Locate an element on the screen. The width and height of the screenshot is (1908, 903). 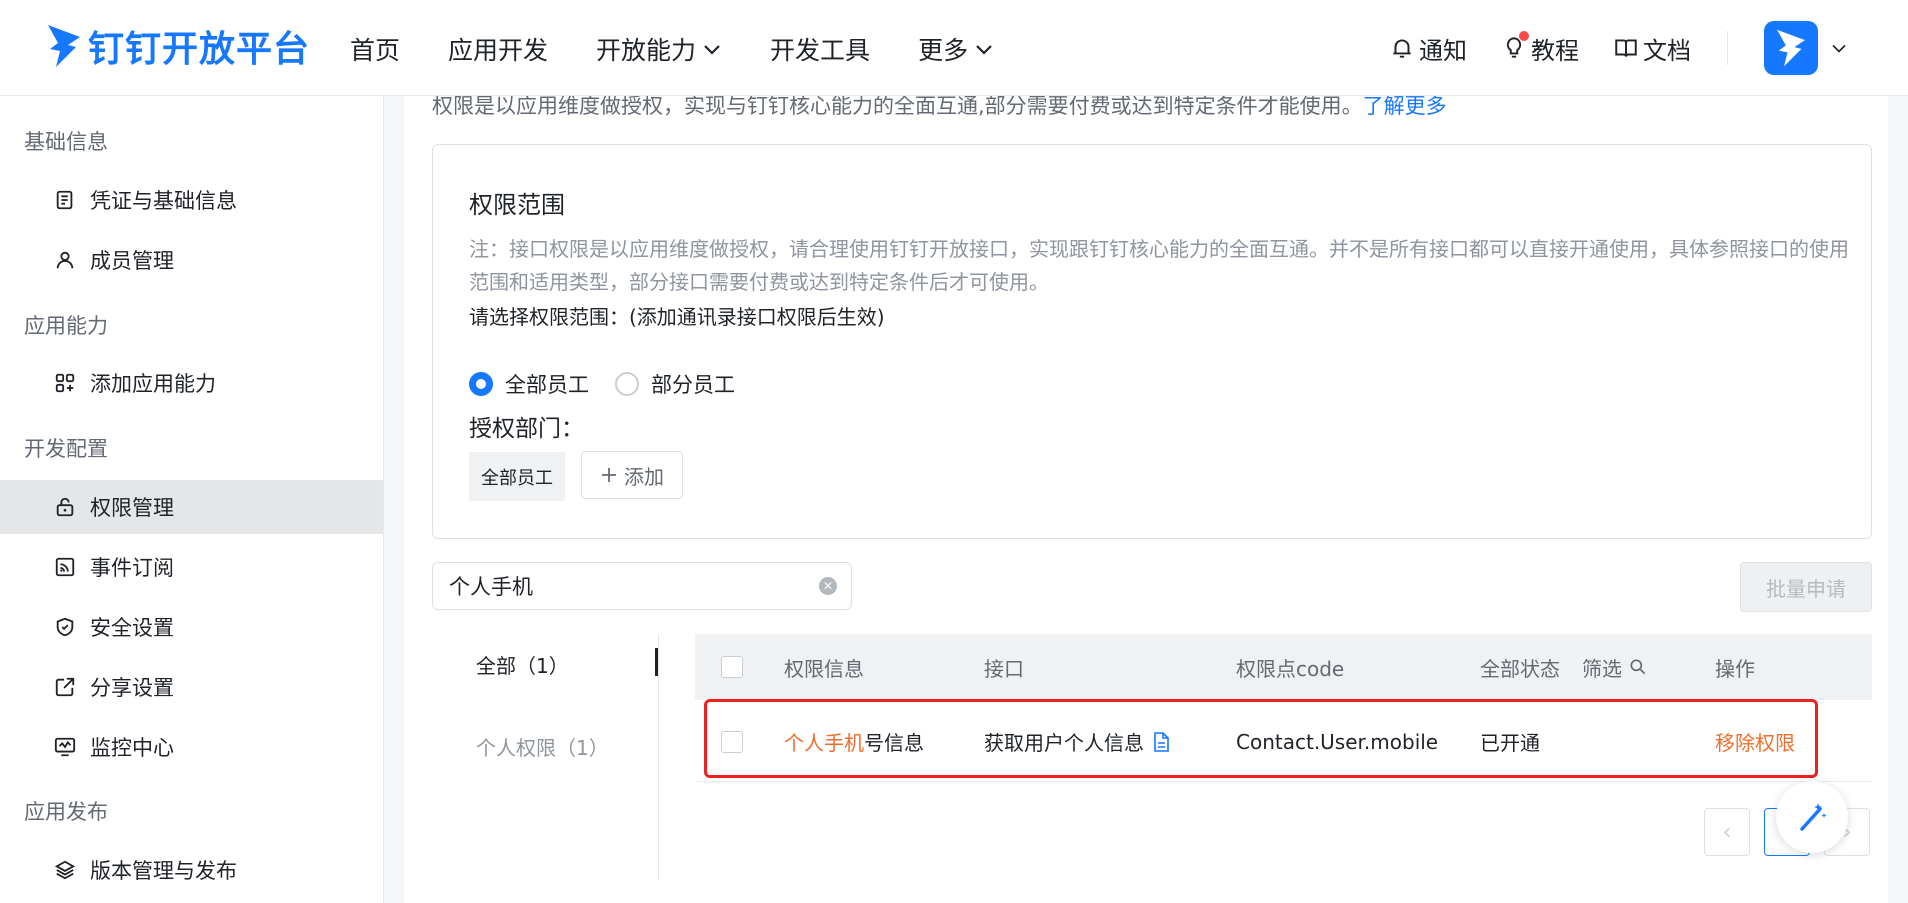
category-divider is located at coordinates (658, 757).